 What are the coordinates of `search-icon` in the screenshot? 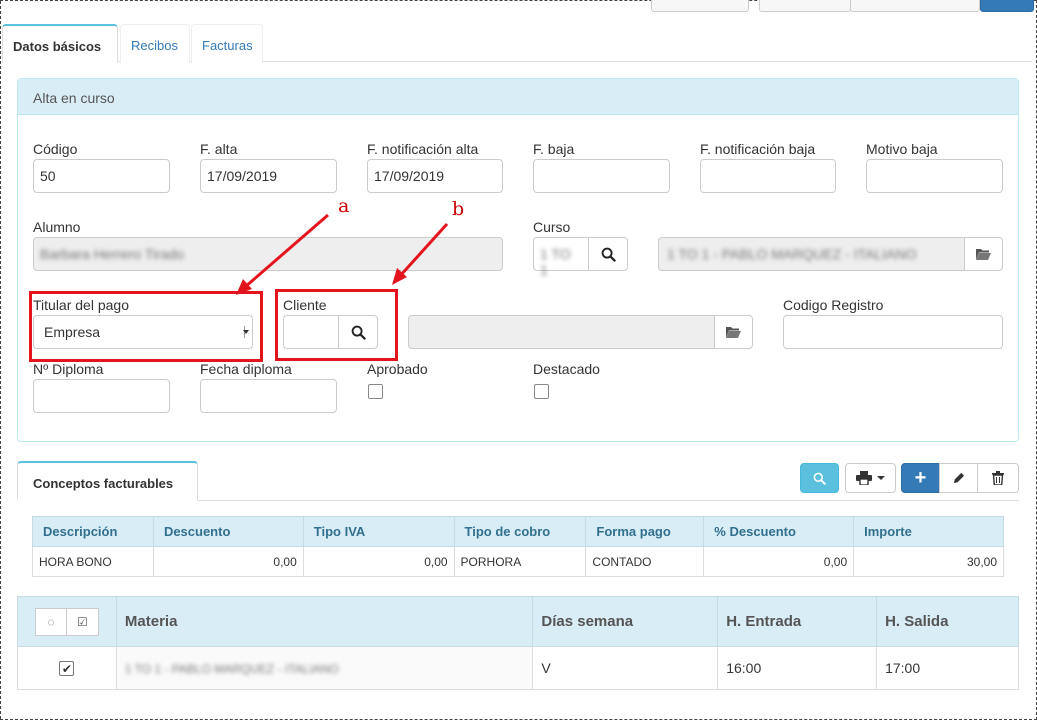 It's located at (819, 478).